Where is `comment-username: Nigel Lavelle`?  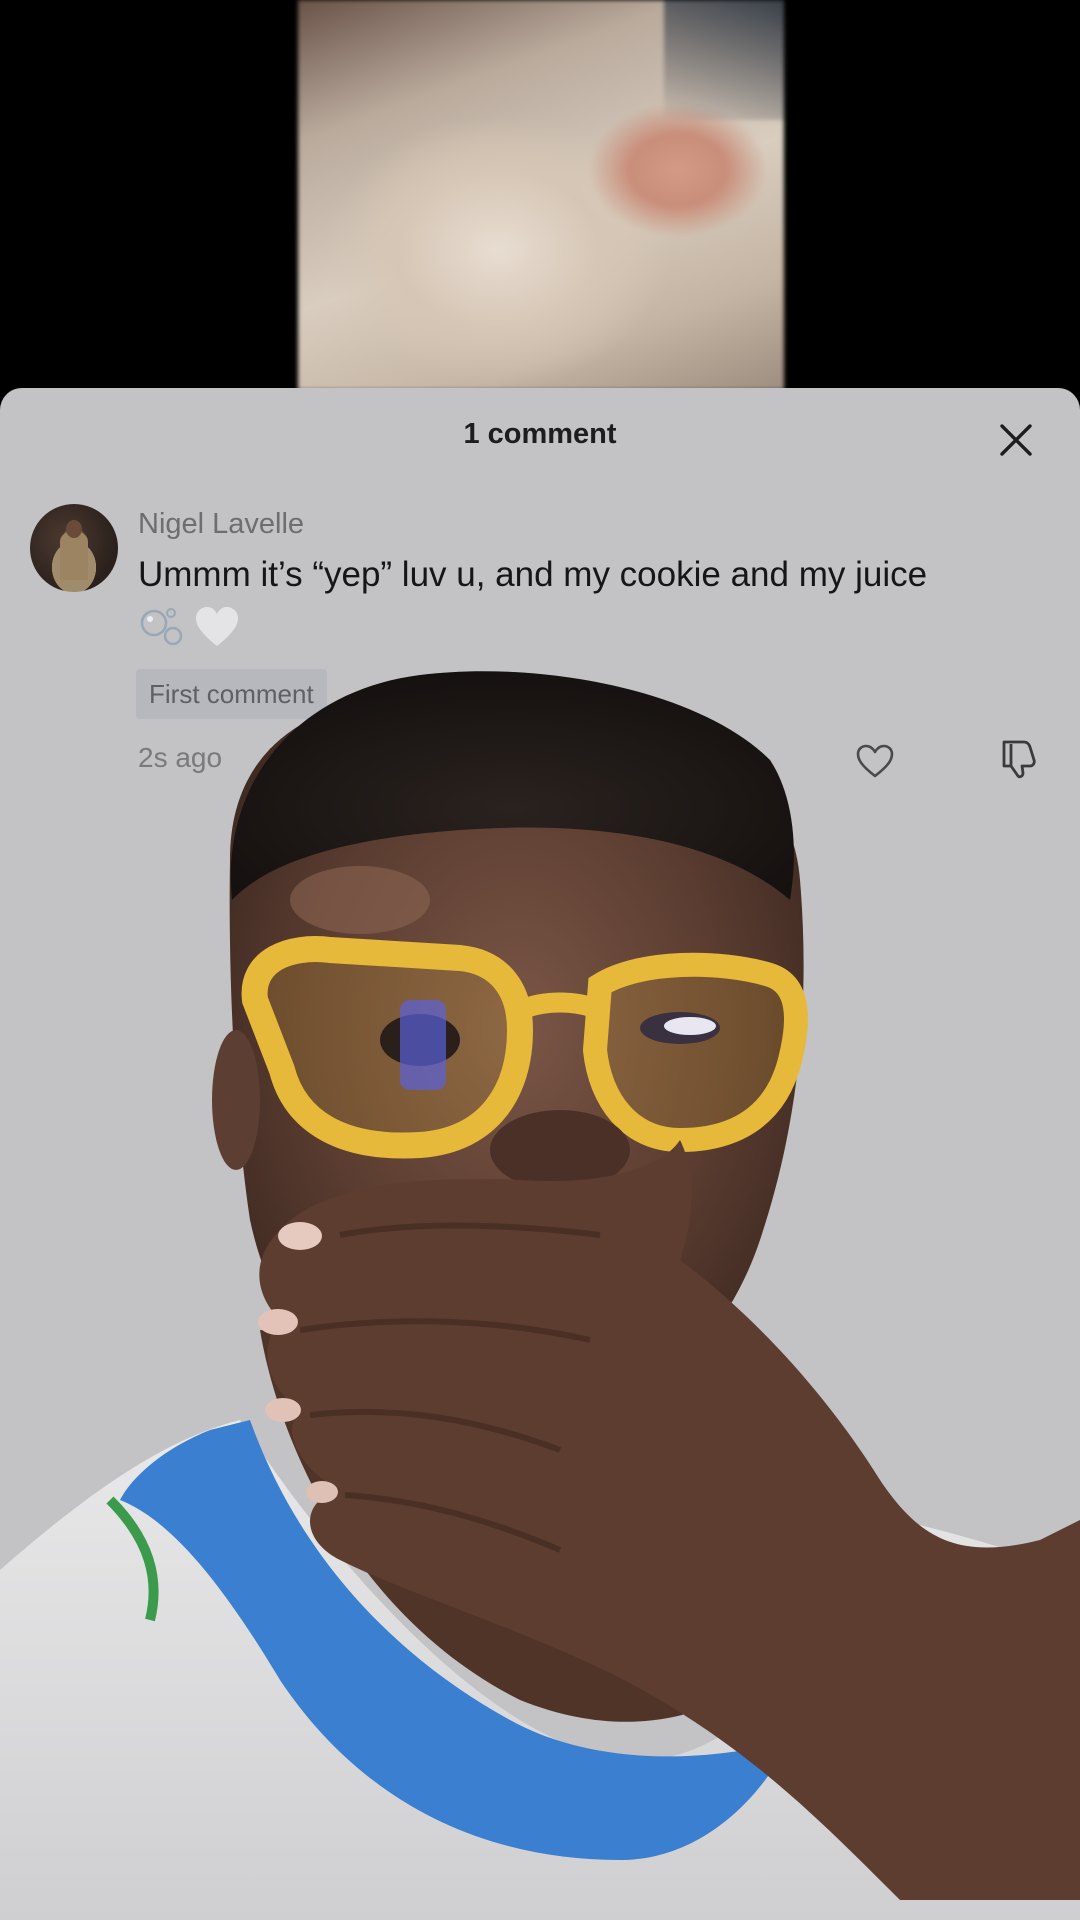 comment-username: Nigel Lavelle is located at coordinates (221, 524).